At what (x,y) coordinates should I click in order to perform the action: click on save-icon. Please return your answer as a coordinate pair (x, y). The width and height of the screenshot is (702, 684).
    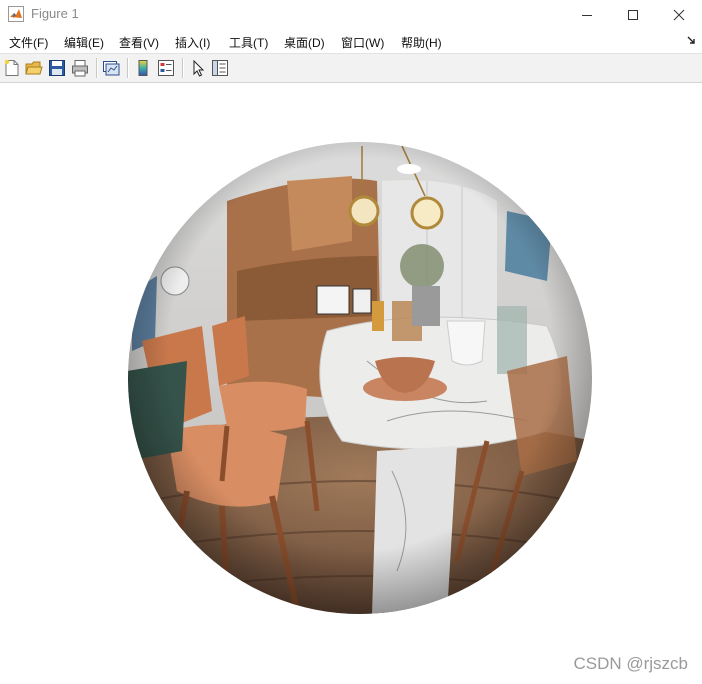
    Looking at the image, I should click on (57, 68).